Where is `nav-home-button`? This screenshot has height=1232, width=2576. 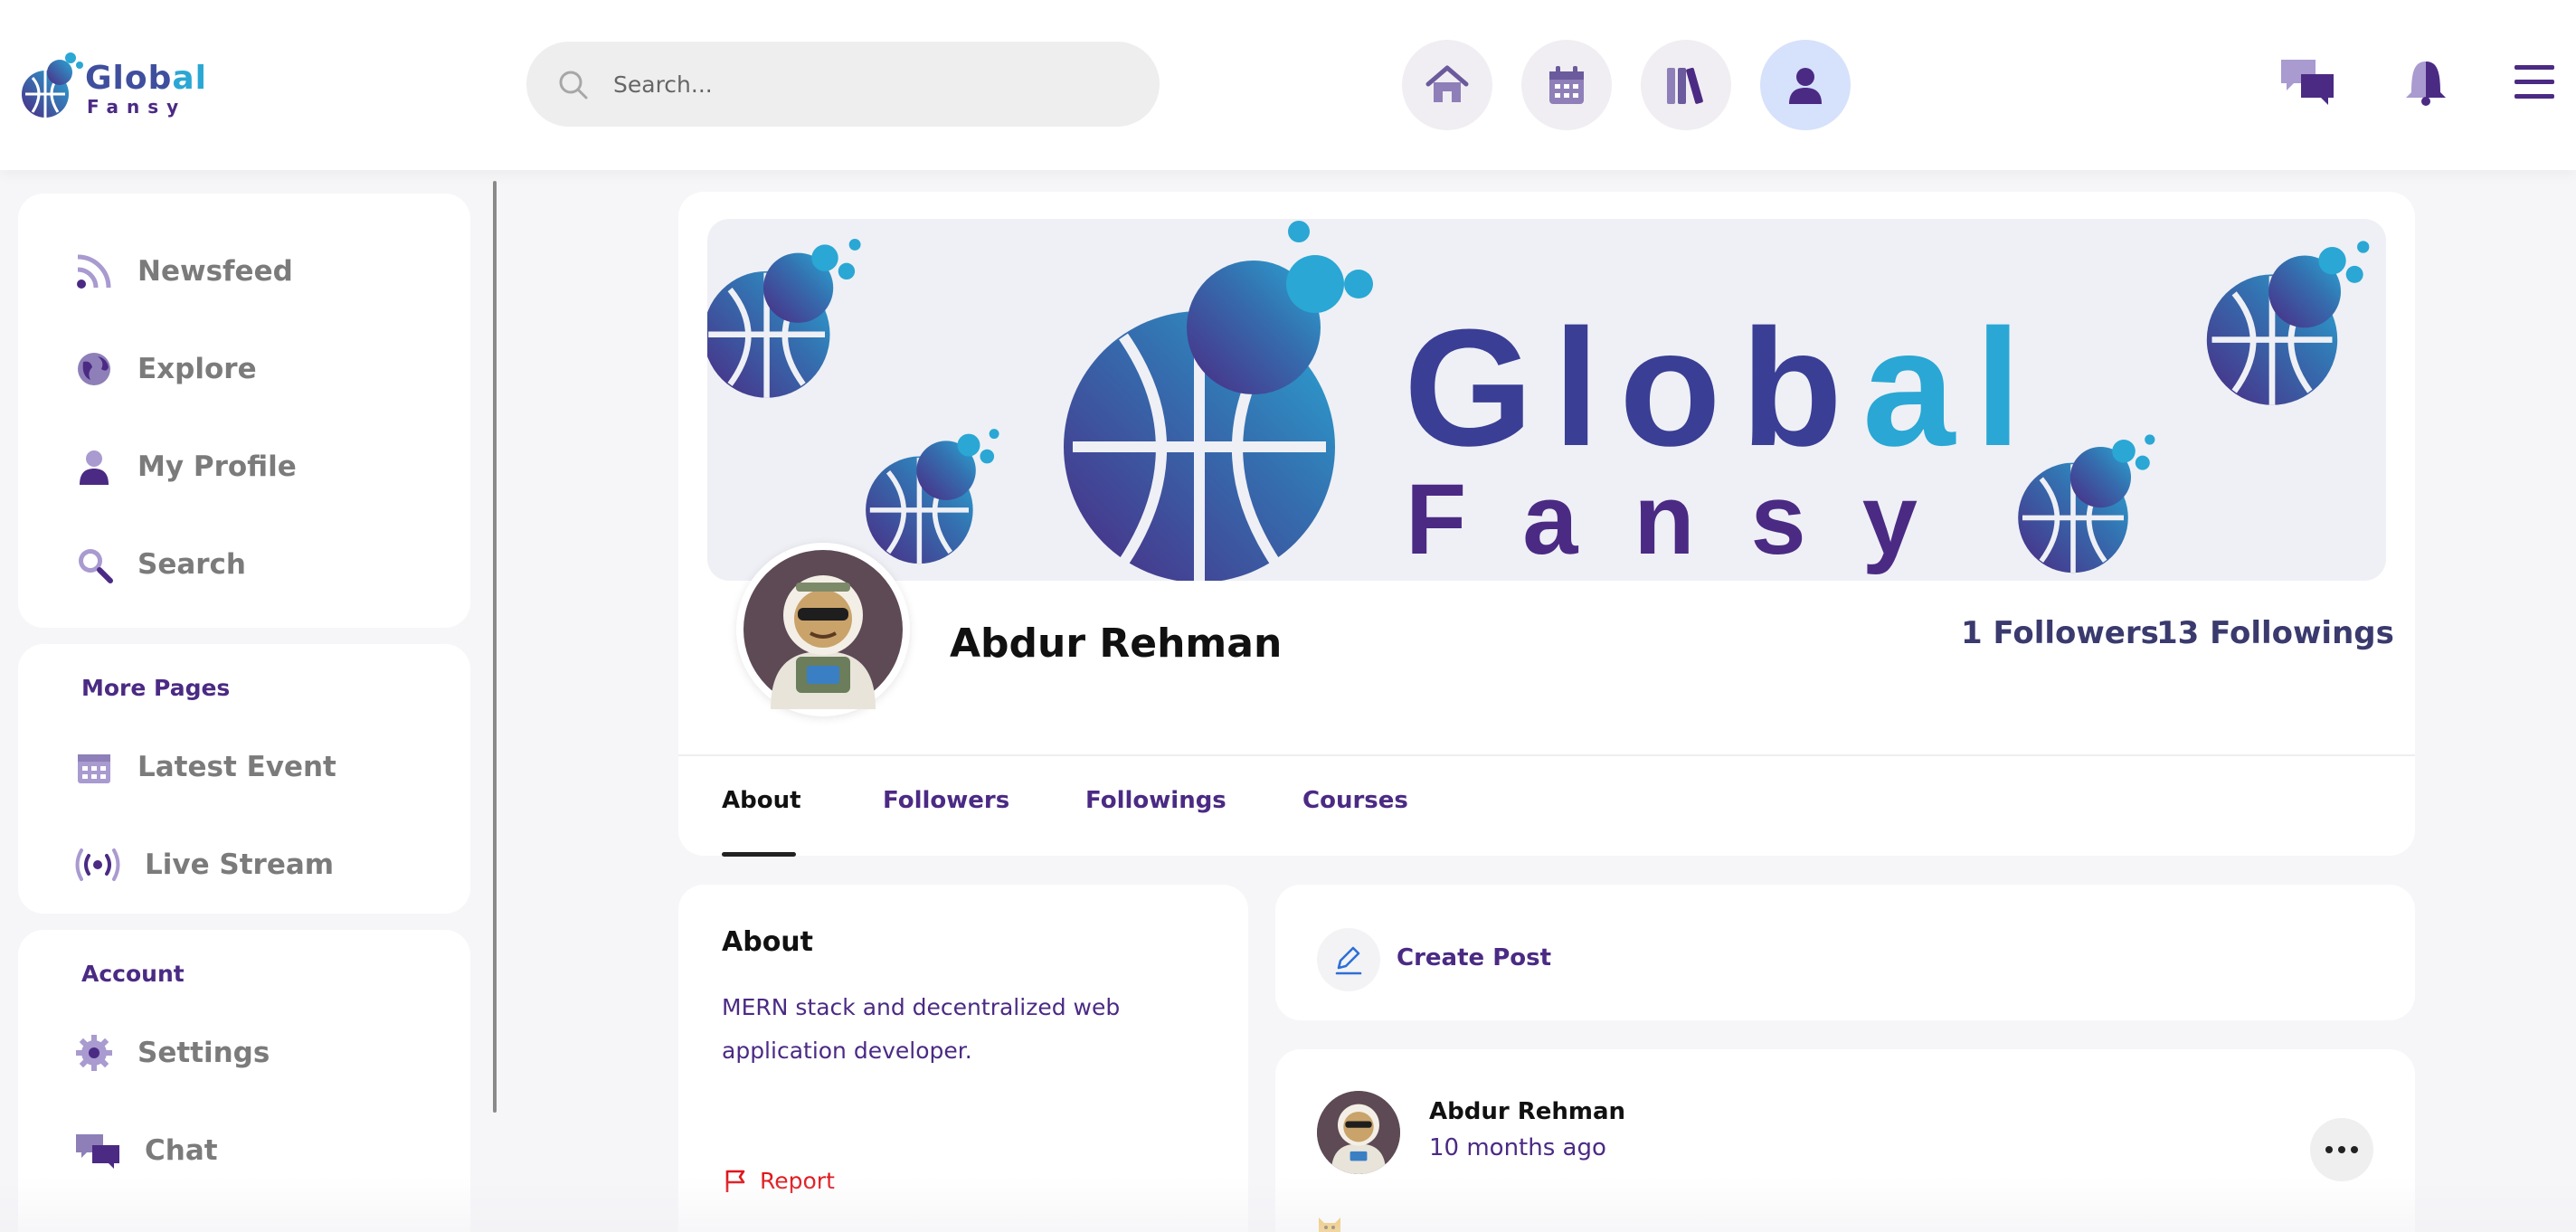
nav-home-button is located at coordinates (1447, 85).